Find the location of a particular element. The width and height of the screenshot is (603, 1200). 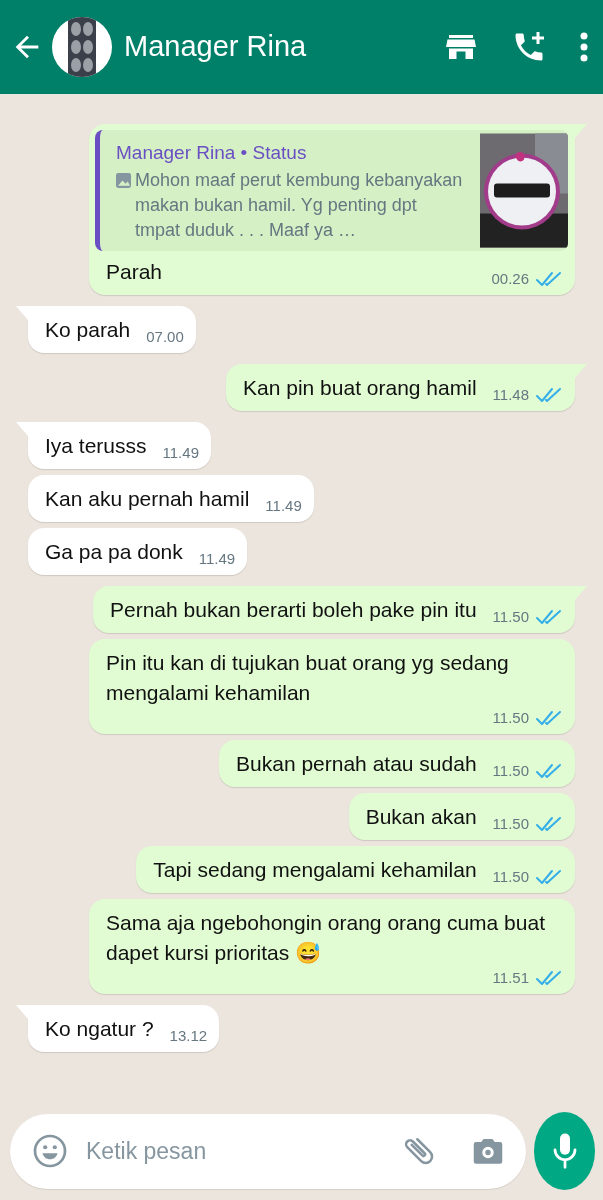

message-time: 13.12 is located at coordinates (188, 1036).